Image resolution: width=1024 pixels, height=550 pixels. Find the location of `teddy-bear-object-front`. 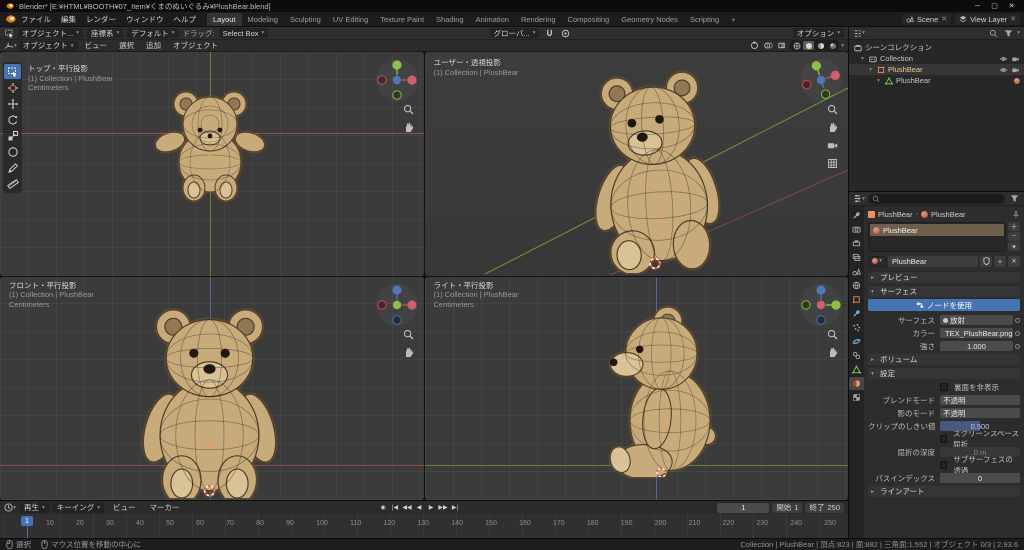

teddy-bear-object-front is located at coordinates (209, 395).